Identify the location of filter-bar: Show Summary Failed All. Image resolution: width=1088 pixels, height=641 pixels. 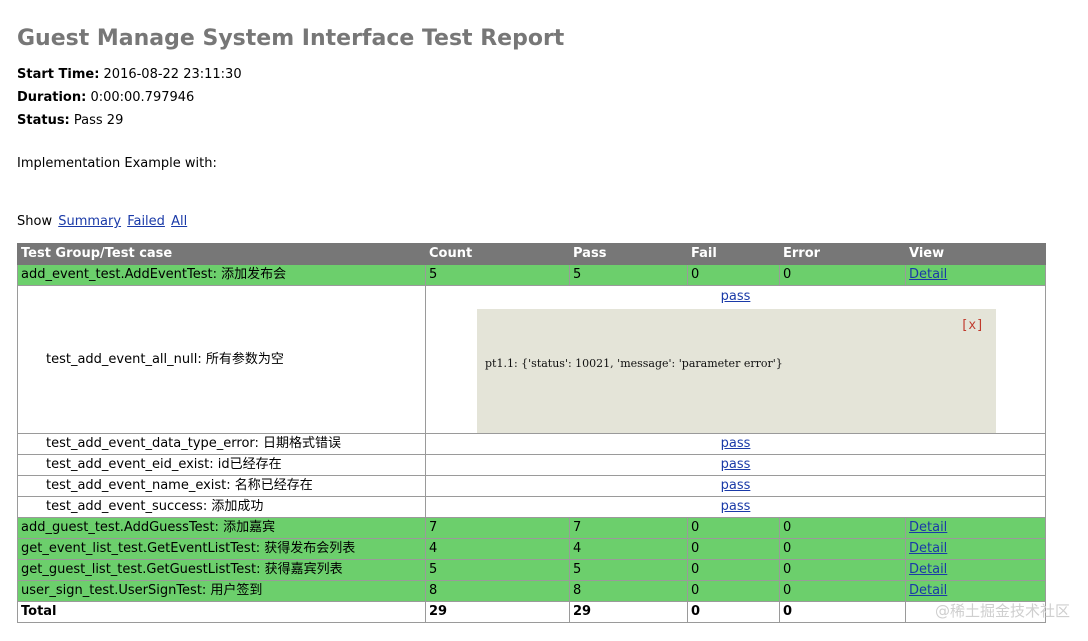
(102, 221).